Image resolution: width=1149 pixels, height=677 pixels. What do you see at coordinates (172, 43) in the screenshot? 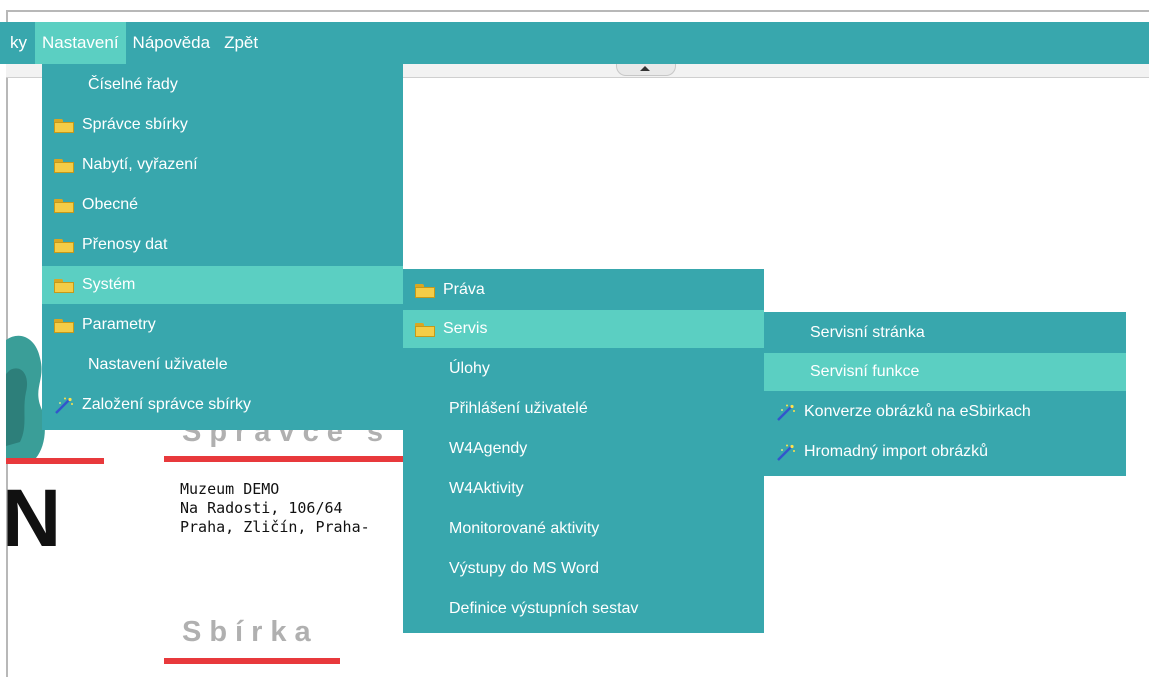
I see `menubar-item-napoveda: Nápověda` at bounding box center [172, 43].